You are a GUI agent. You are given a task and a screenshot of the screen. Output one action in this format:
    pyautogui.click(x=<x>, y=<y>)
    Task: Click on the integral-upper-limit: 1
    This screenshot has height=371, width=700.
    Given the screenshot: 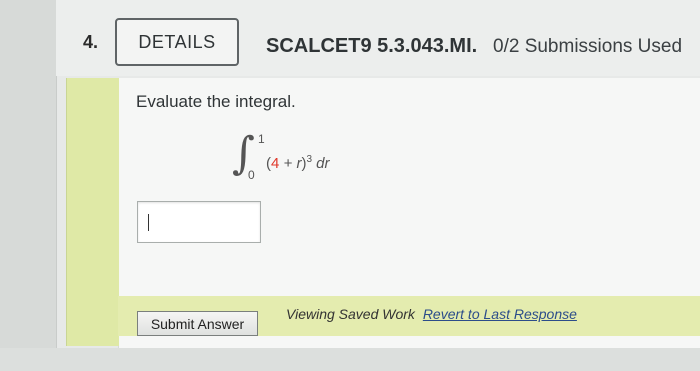 What is the action you would take?
    pyautogui.click(x=261, y=139)
    